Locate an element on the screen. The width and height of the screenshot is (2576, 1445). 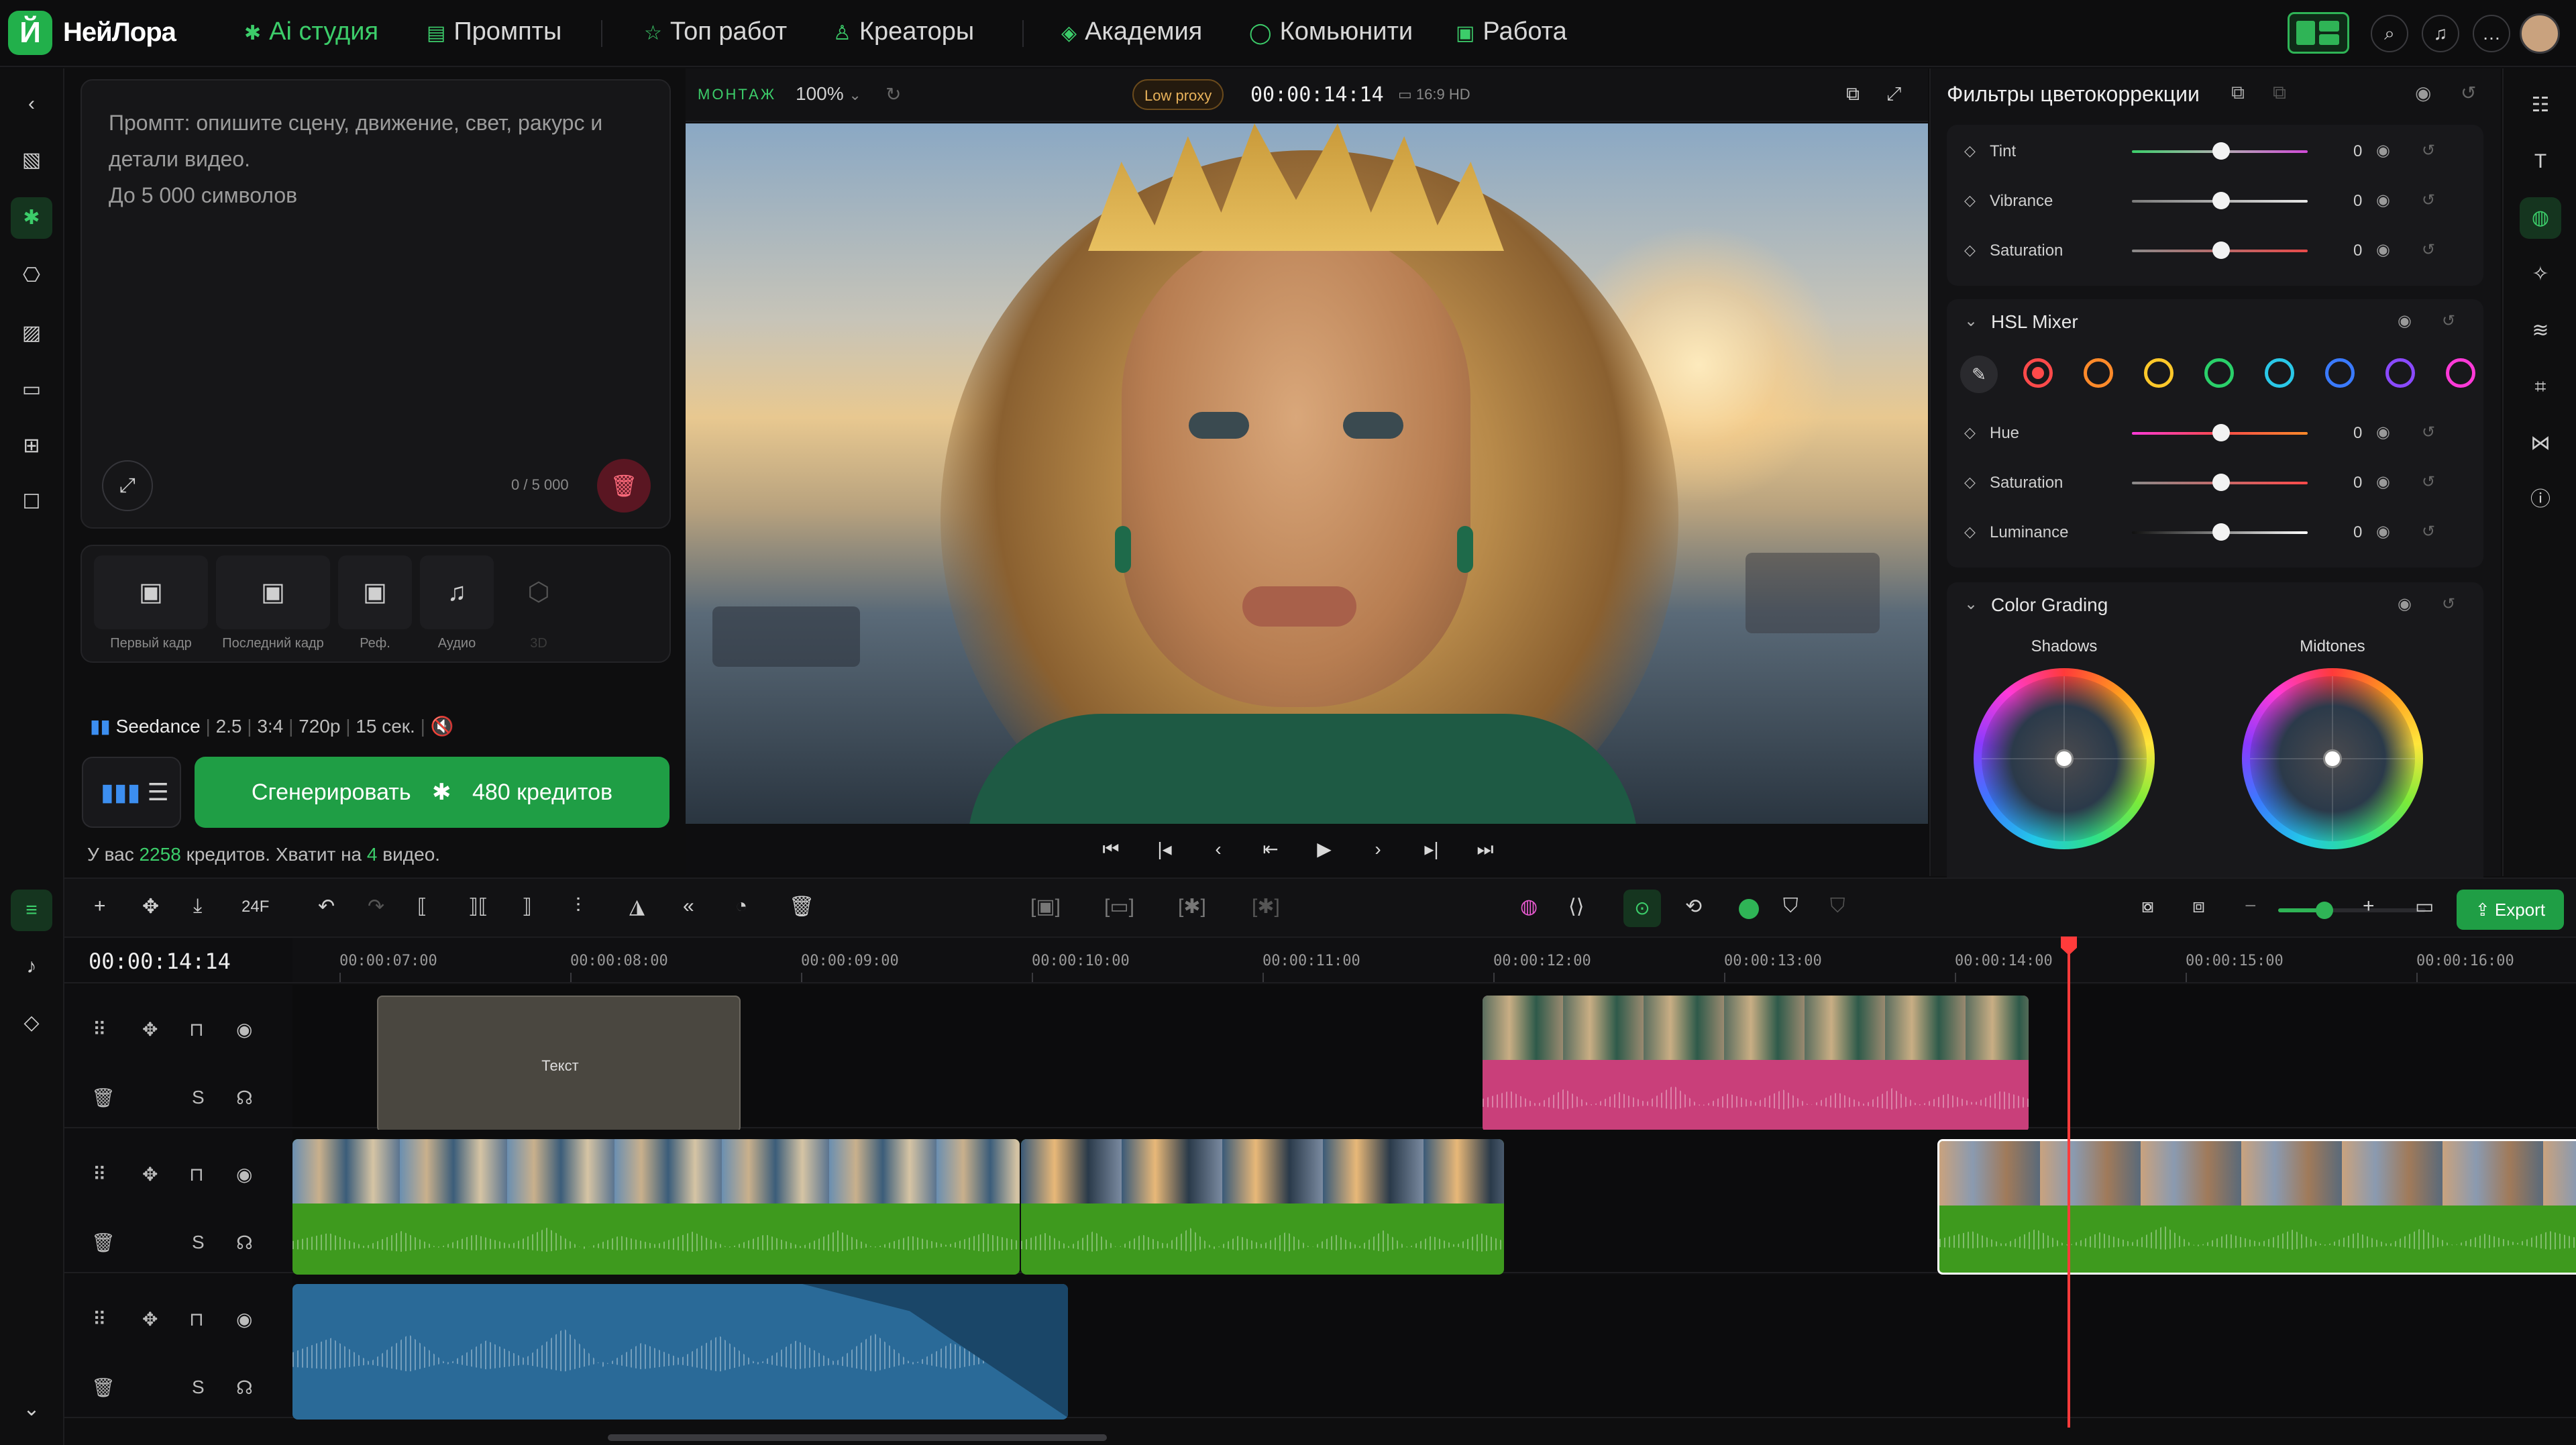
video-clip-pink is located at coordinates (1756, 1064).